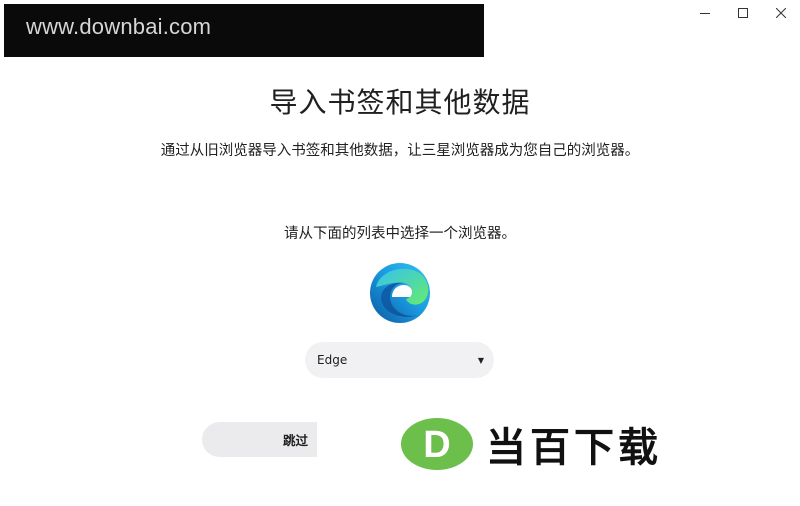  I want to click on downbai-logo-icon: D, so click(437, 444).